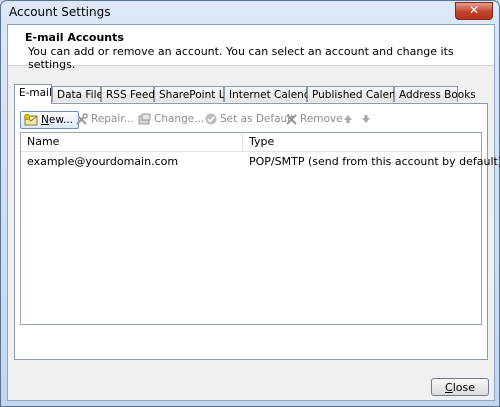 Image resolution: width=500 pixels, height=407 pixels. I want to click on new-button-accel: N, so click(45, 120).